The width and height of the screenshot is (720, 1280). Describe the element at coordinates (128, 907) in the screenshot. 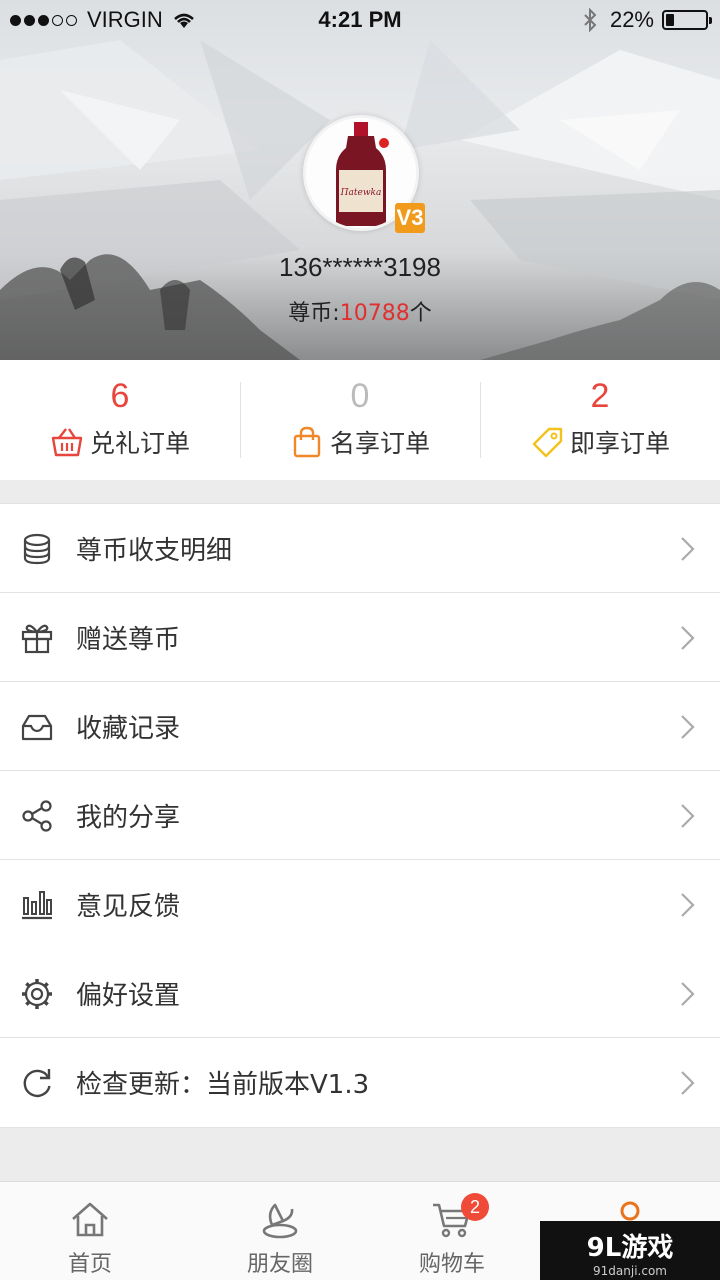

I see `menu-label: 意见反馈` at that location.